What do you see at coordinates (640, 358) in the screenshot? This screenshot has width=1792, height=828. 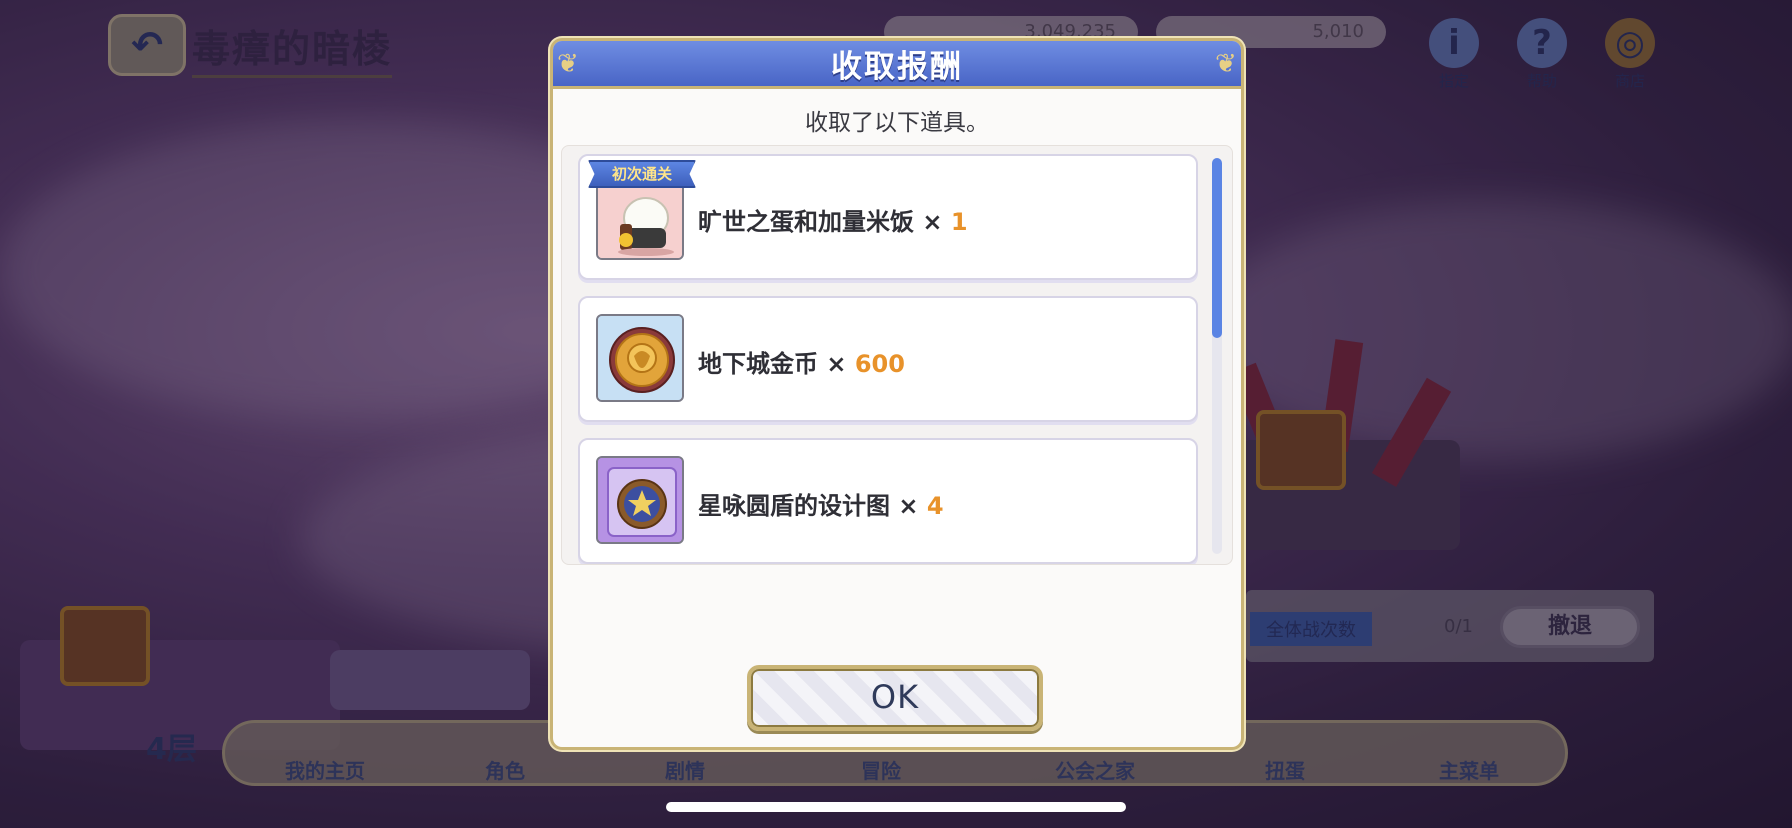 I see `dungeon-coin-icon` at bounding box center [640, 358].